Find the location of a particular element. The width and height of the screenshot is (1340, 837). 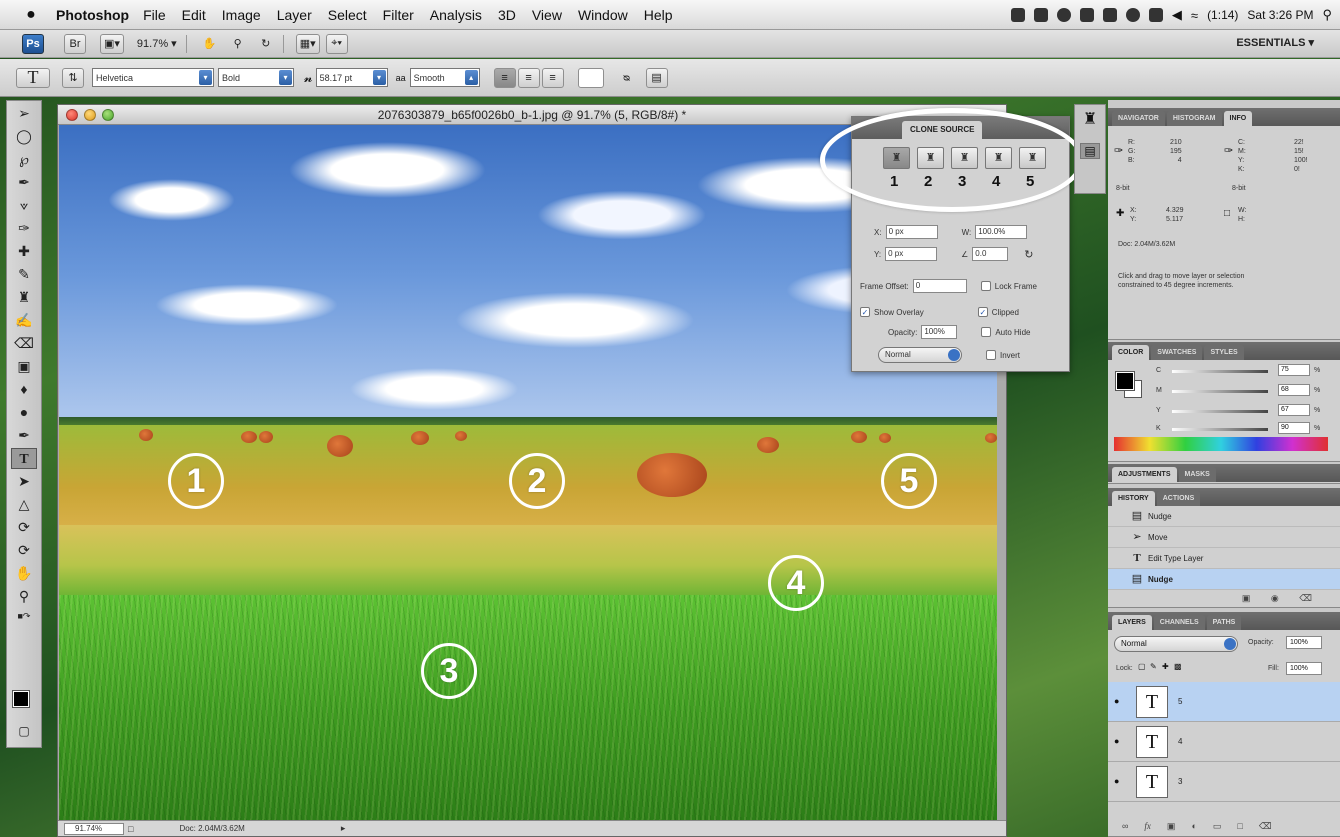

foreground-color-swatch is located at coordinates (21, 699).